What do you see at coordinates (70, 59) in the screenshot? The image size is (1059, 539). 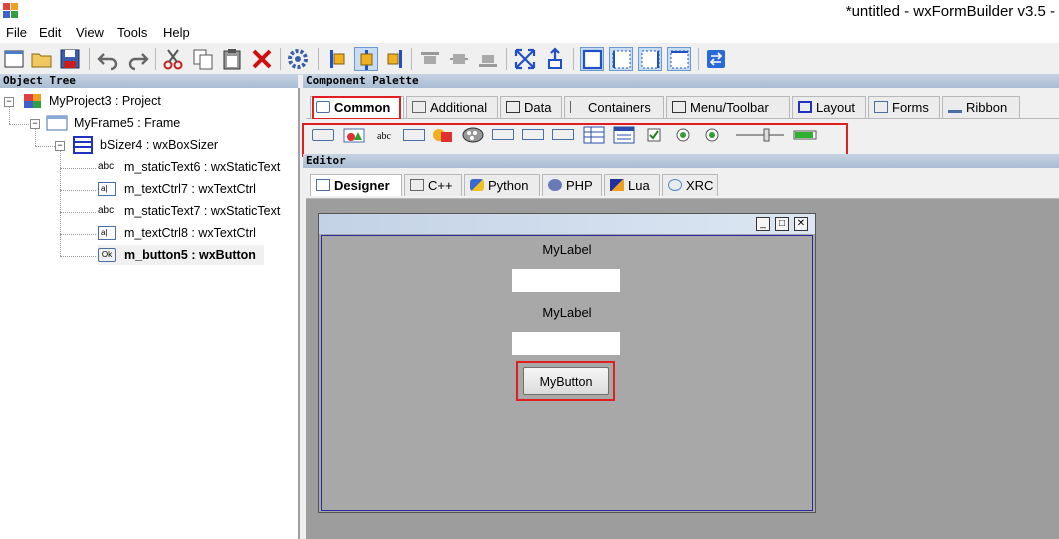 I see `save-icon` at bounding box center [70, 59].